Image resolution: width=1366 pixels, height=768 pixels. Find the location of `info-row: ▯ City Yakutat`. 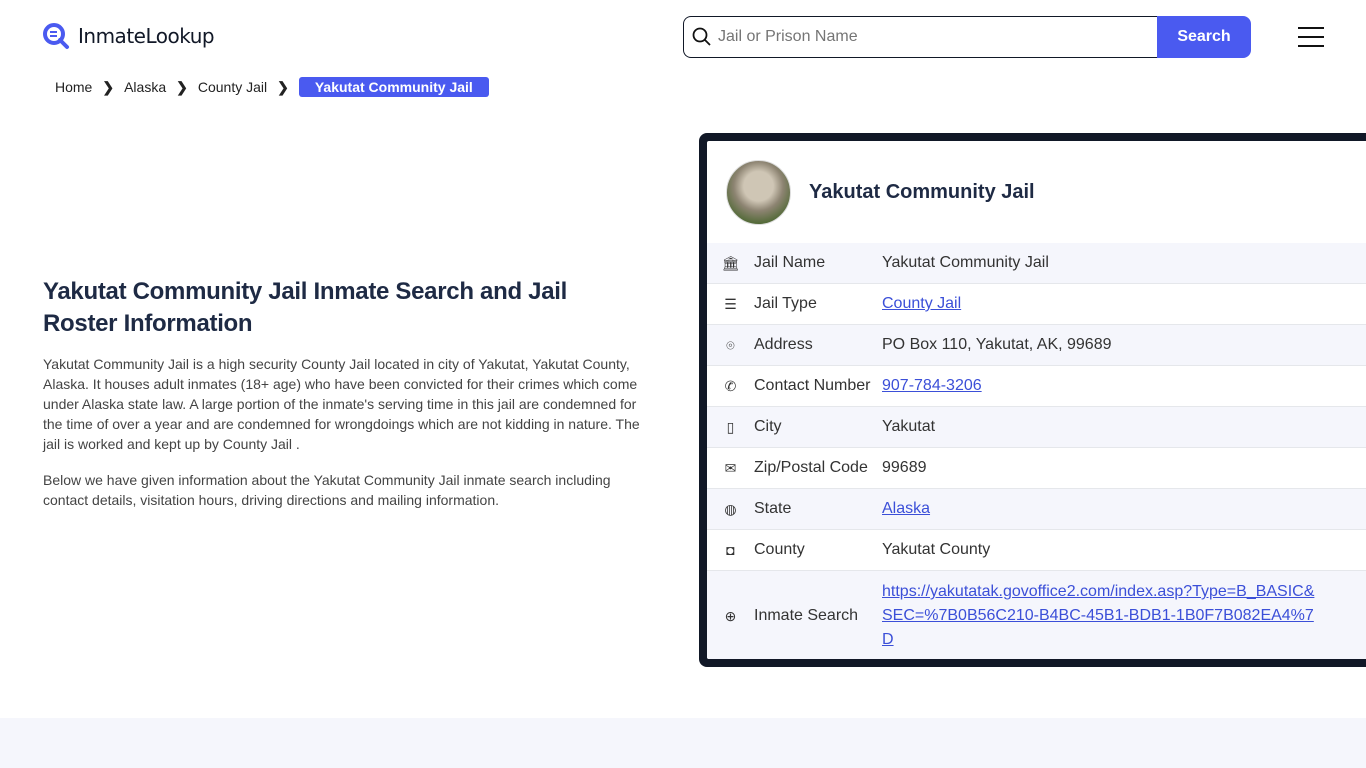

info-row: ▯ City Yakutat is located at coordinates (1036, 427).